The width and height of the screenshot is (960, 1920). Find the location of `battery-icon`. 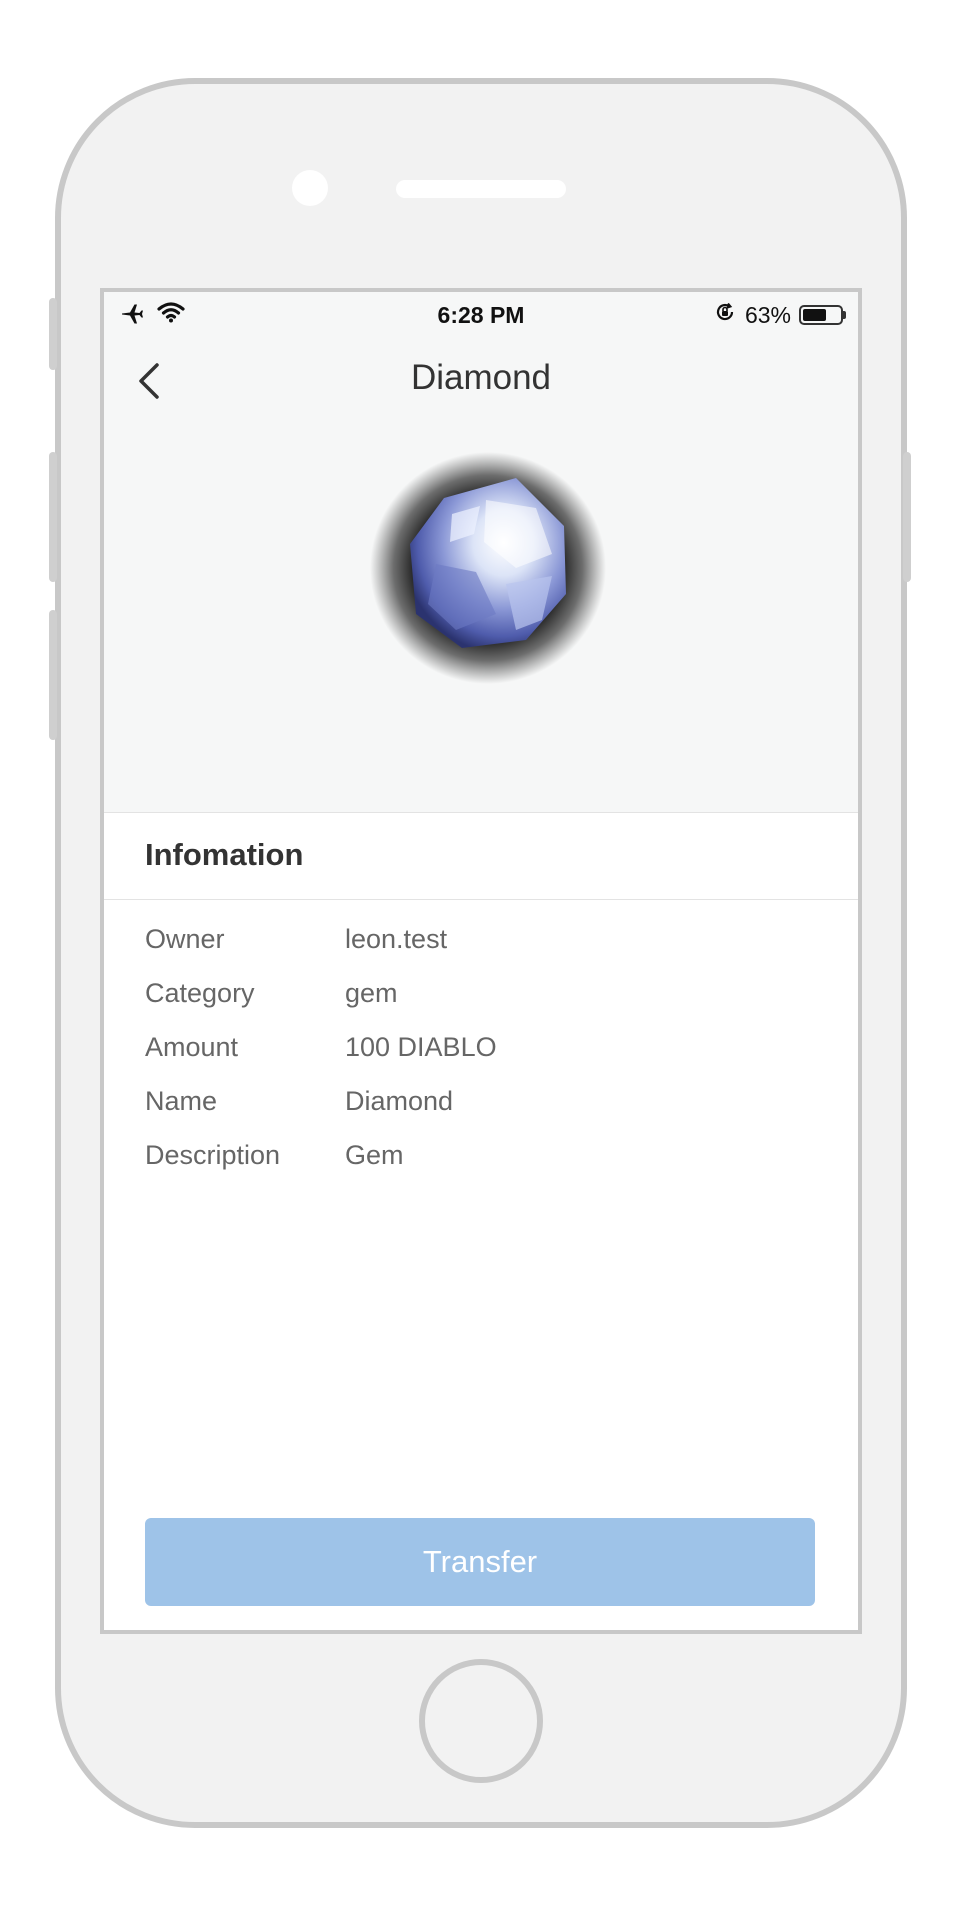

battery-icon is located at coordinates (822, 315).